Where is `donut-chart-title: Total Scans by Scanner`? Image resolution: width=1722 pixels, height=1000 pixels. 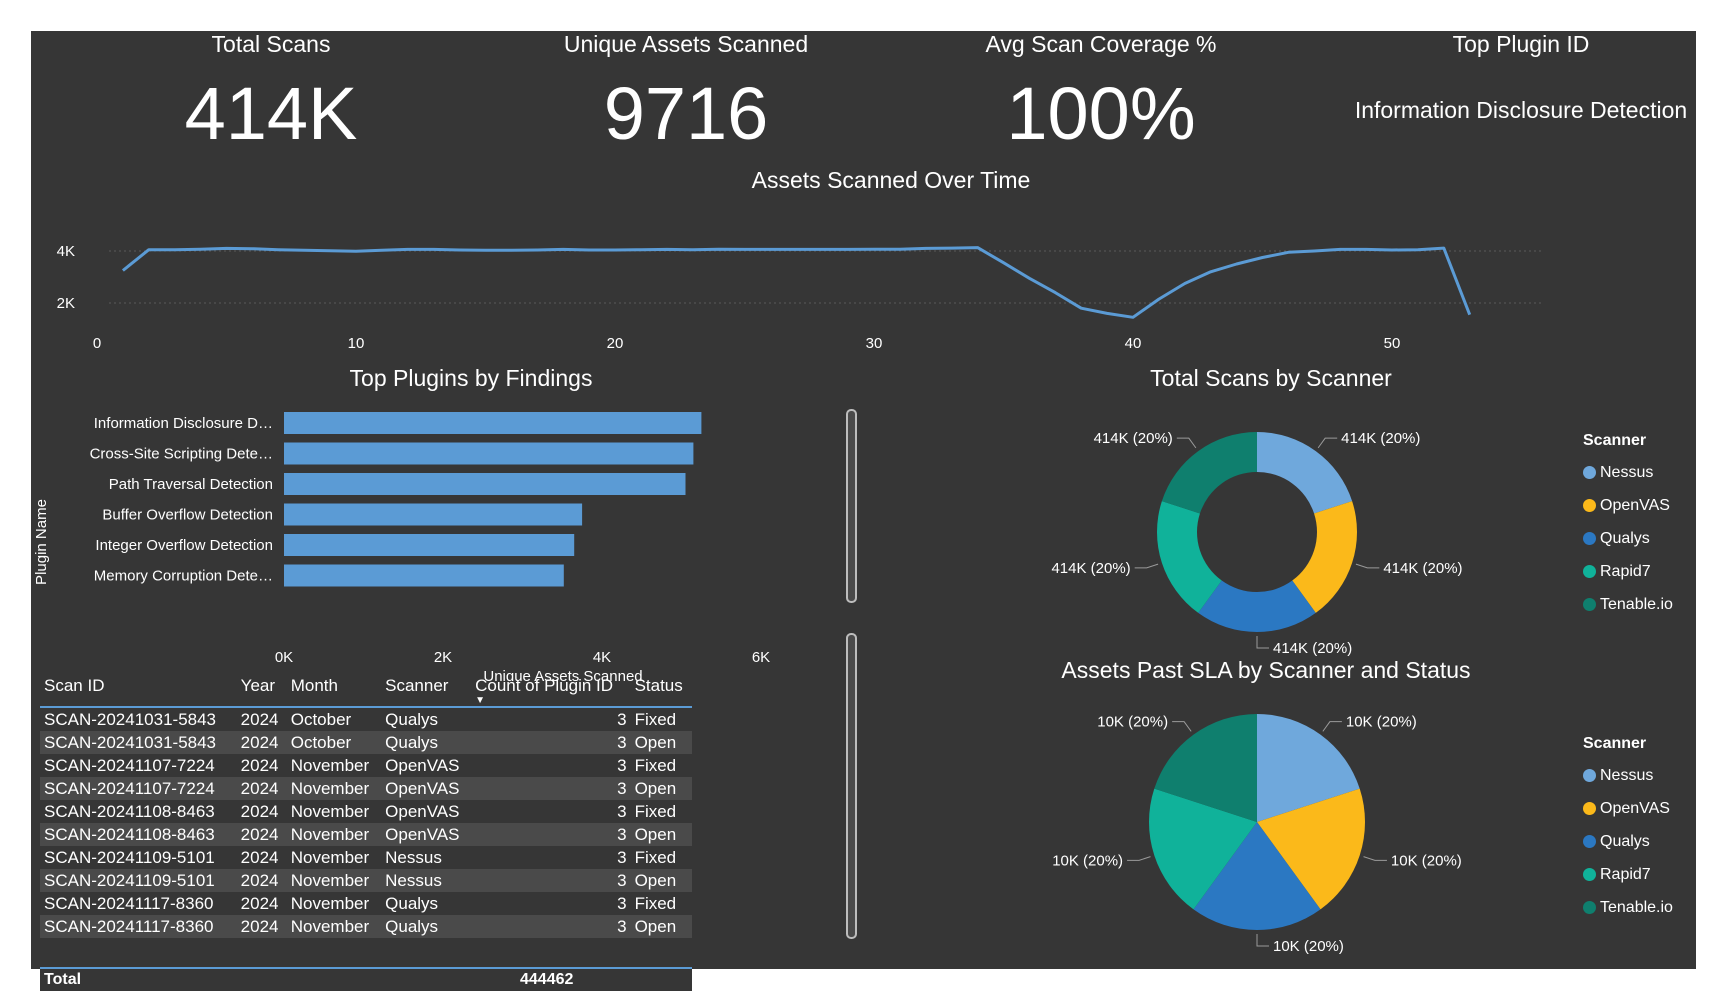 donut-chart-title: Total Scans by Scanner is located at coordinates (1271, 378).